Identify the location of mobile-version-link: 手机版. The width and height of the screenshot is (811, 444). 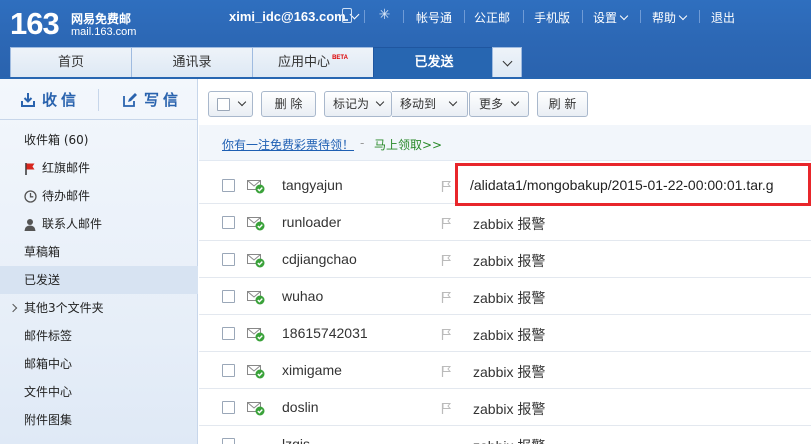
(552, 17).